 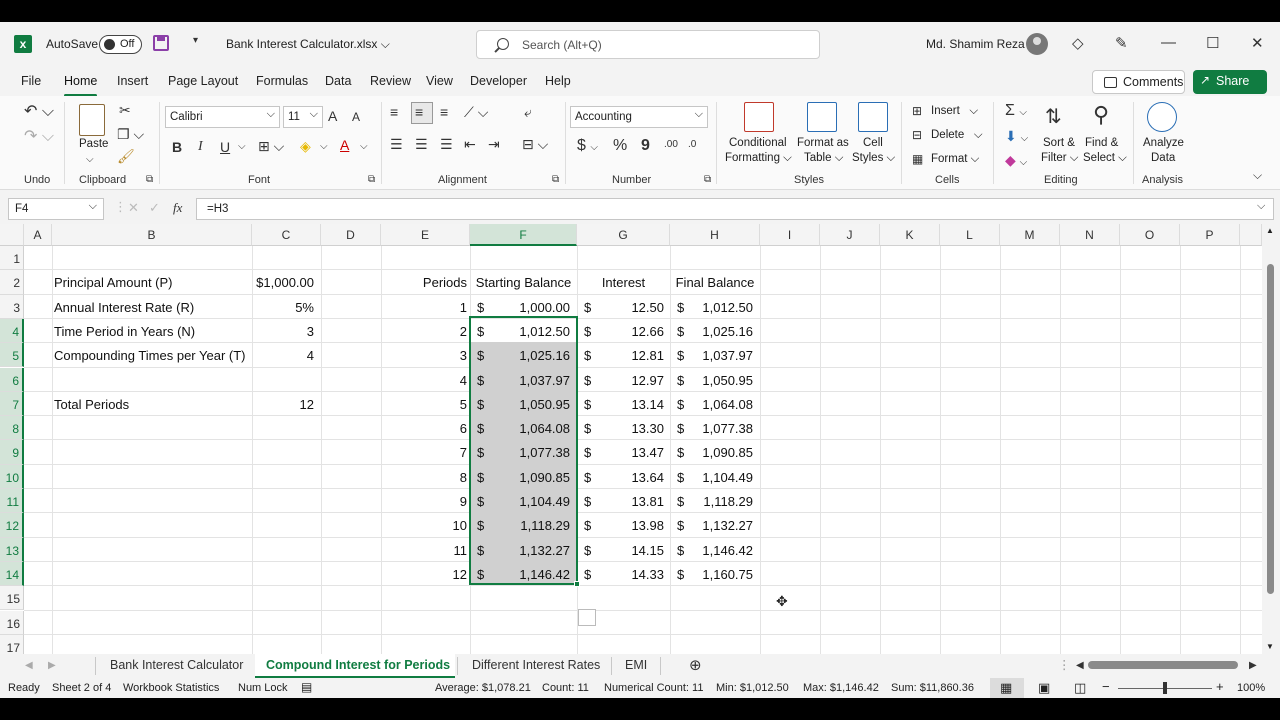 I want to click on number-launcher-icon: ⧉, so click(x=707, y=179).